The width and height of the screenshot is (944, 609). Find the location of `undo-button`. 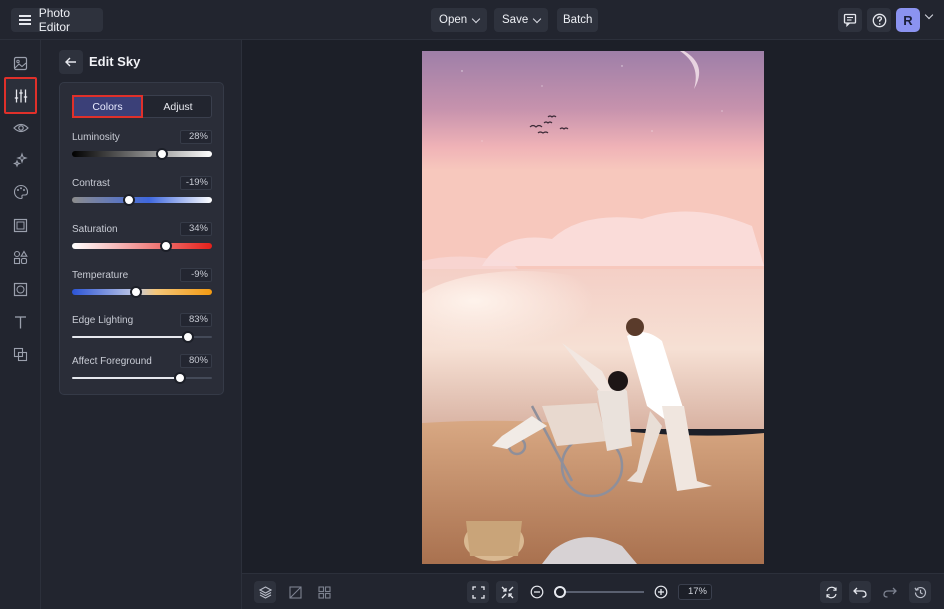

undo-button is located at coordinates (860, 592).